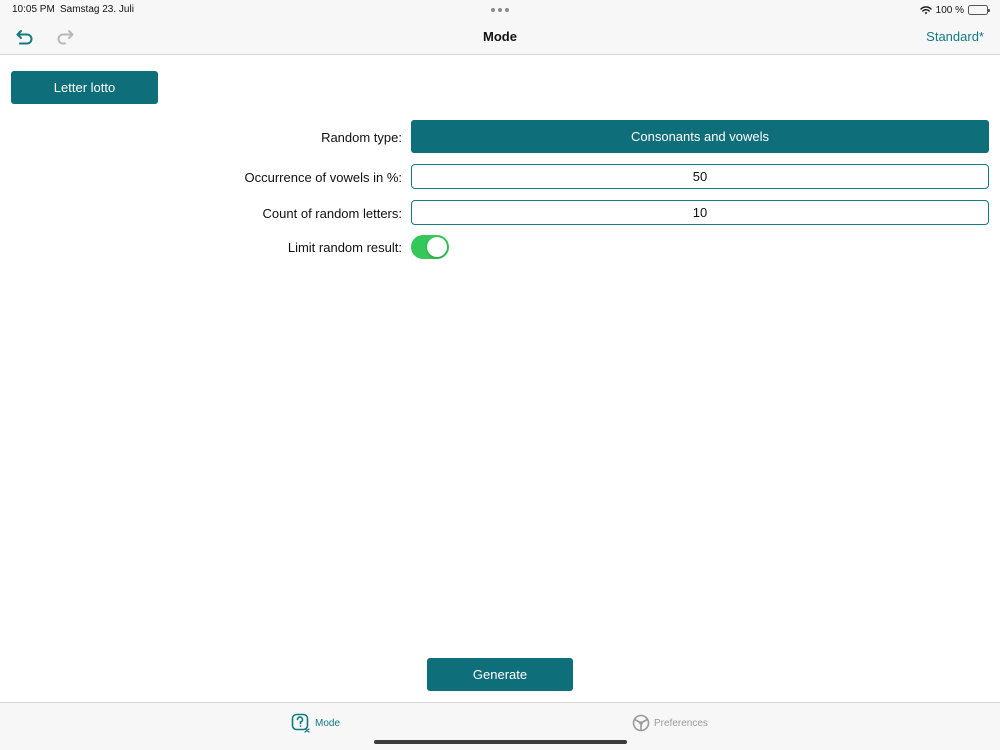 This screenshot has height=750, width=1000. I want to click on vowel-occurrence-input, so click(700, 176).